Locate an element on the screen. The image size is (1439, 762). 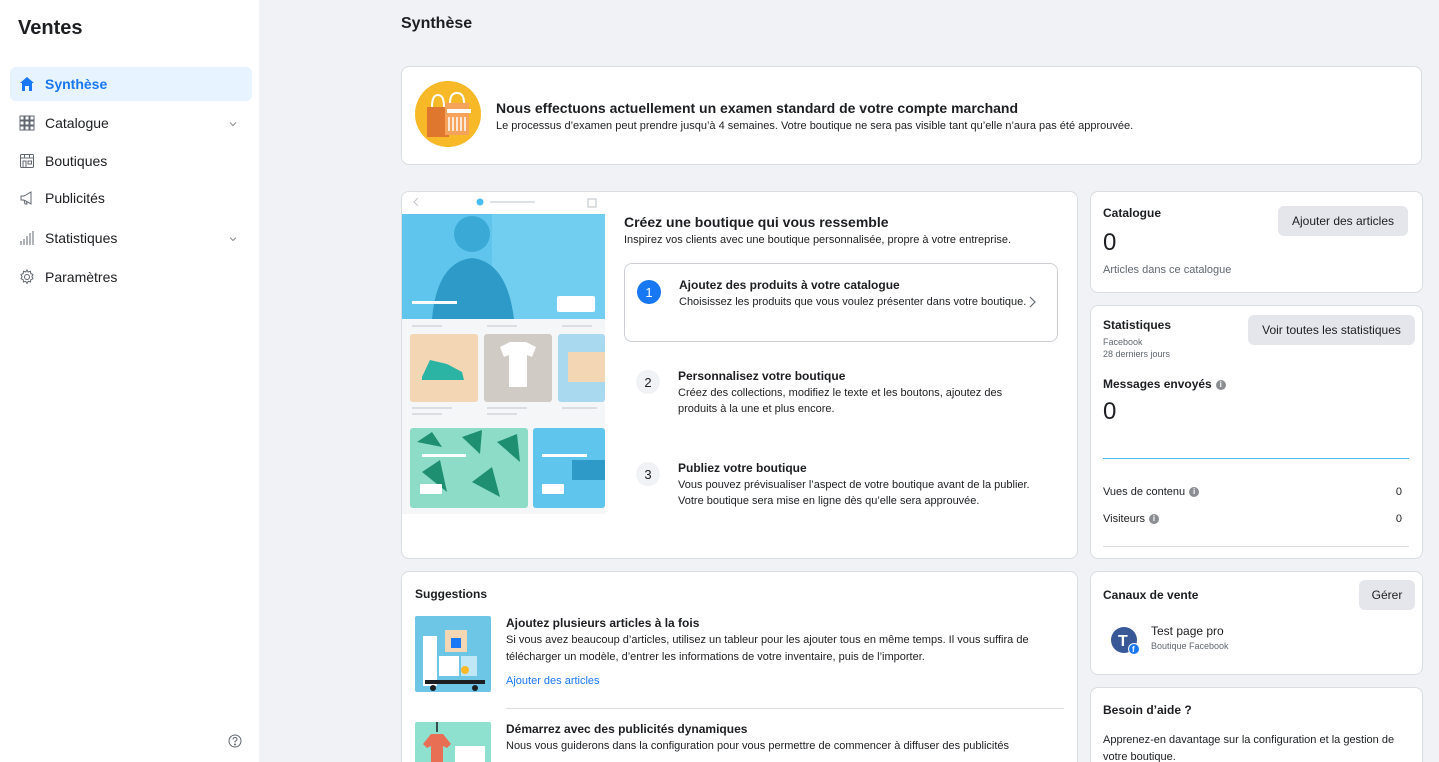
step-number: 3 is located at coordinates (648, 474).